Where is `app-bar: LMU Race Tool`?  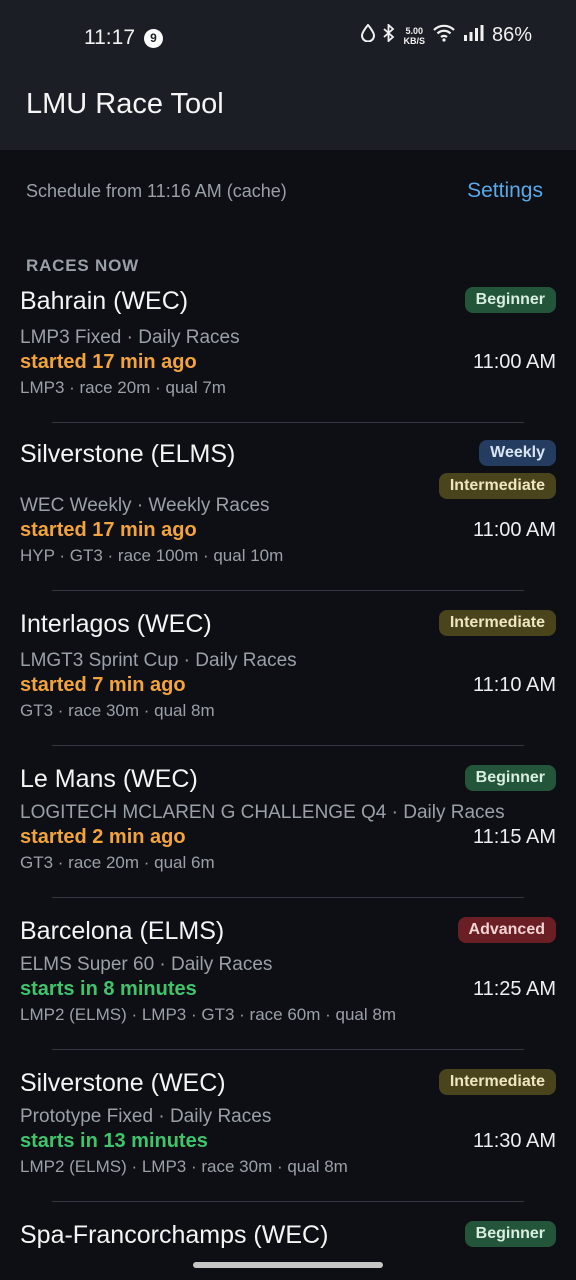 app-bar: LMU Race Tool is located at coordinates (288, 114).